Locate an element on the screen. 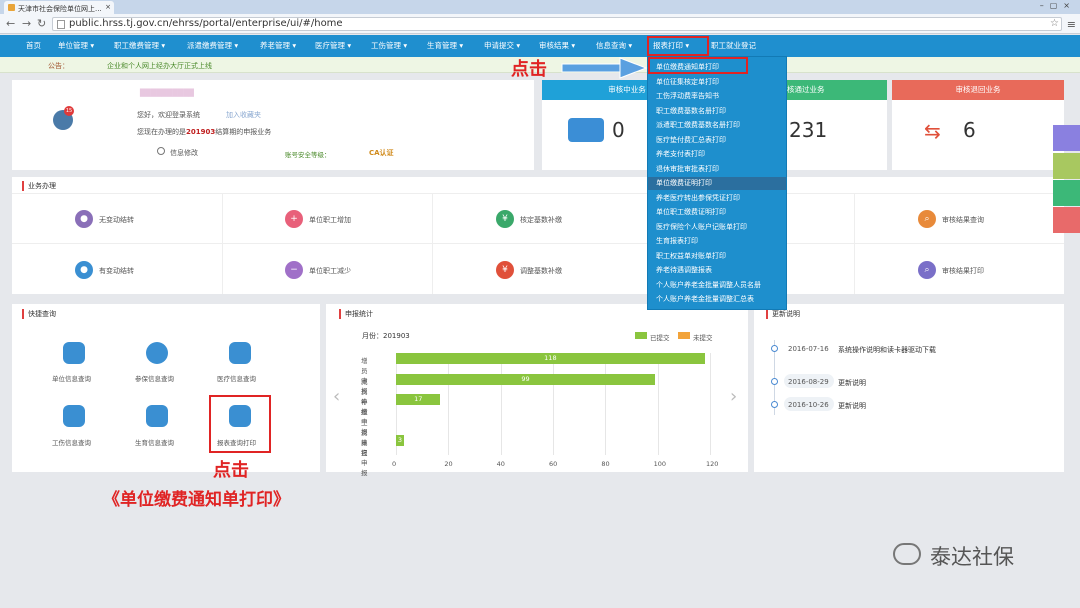  biz-no-change: 无变动结转 is located at coordinates (116, 220).